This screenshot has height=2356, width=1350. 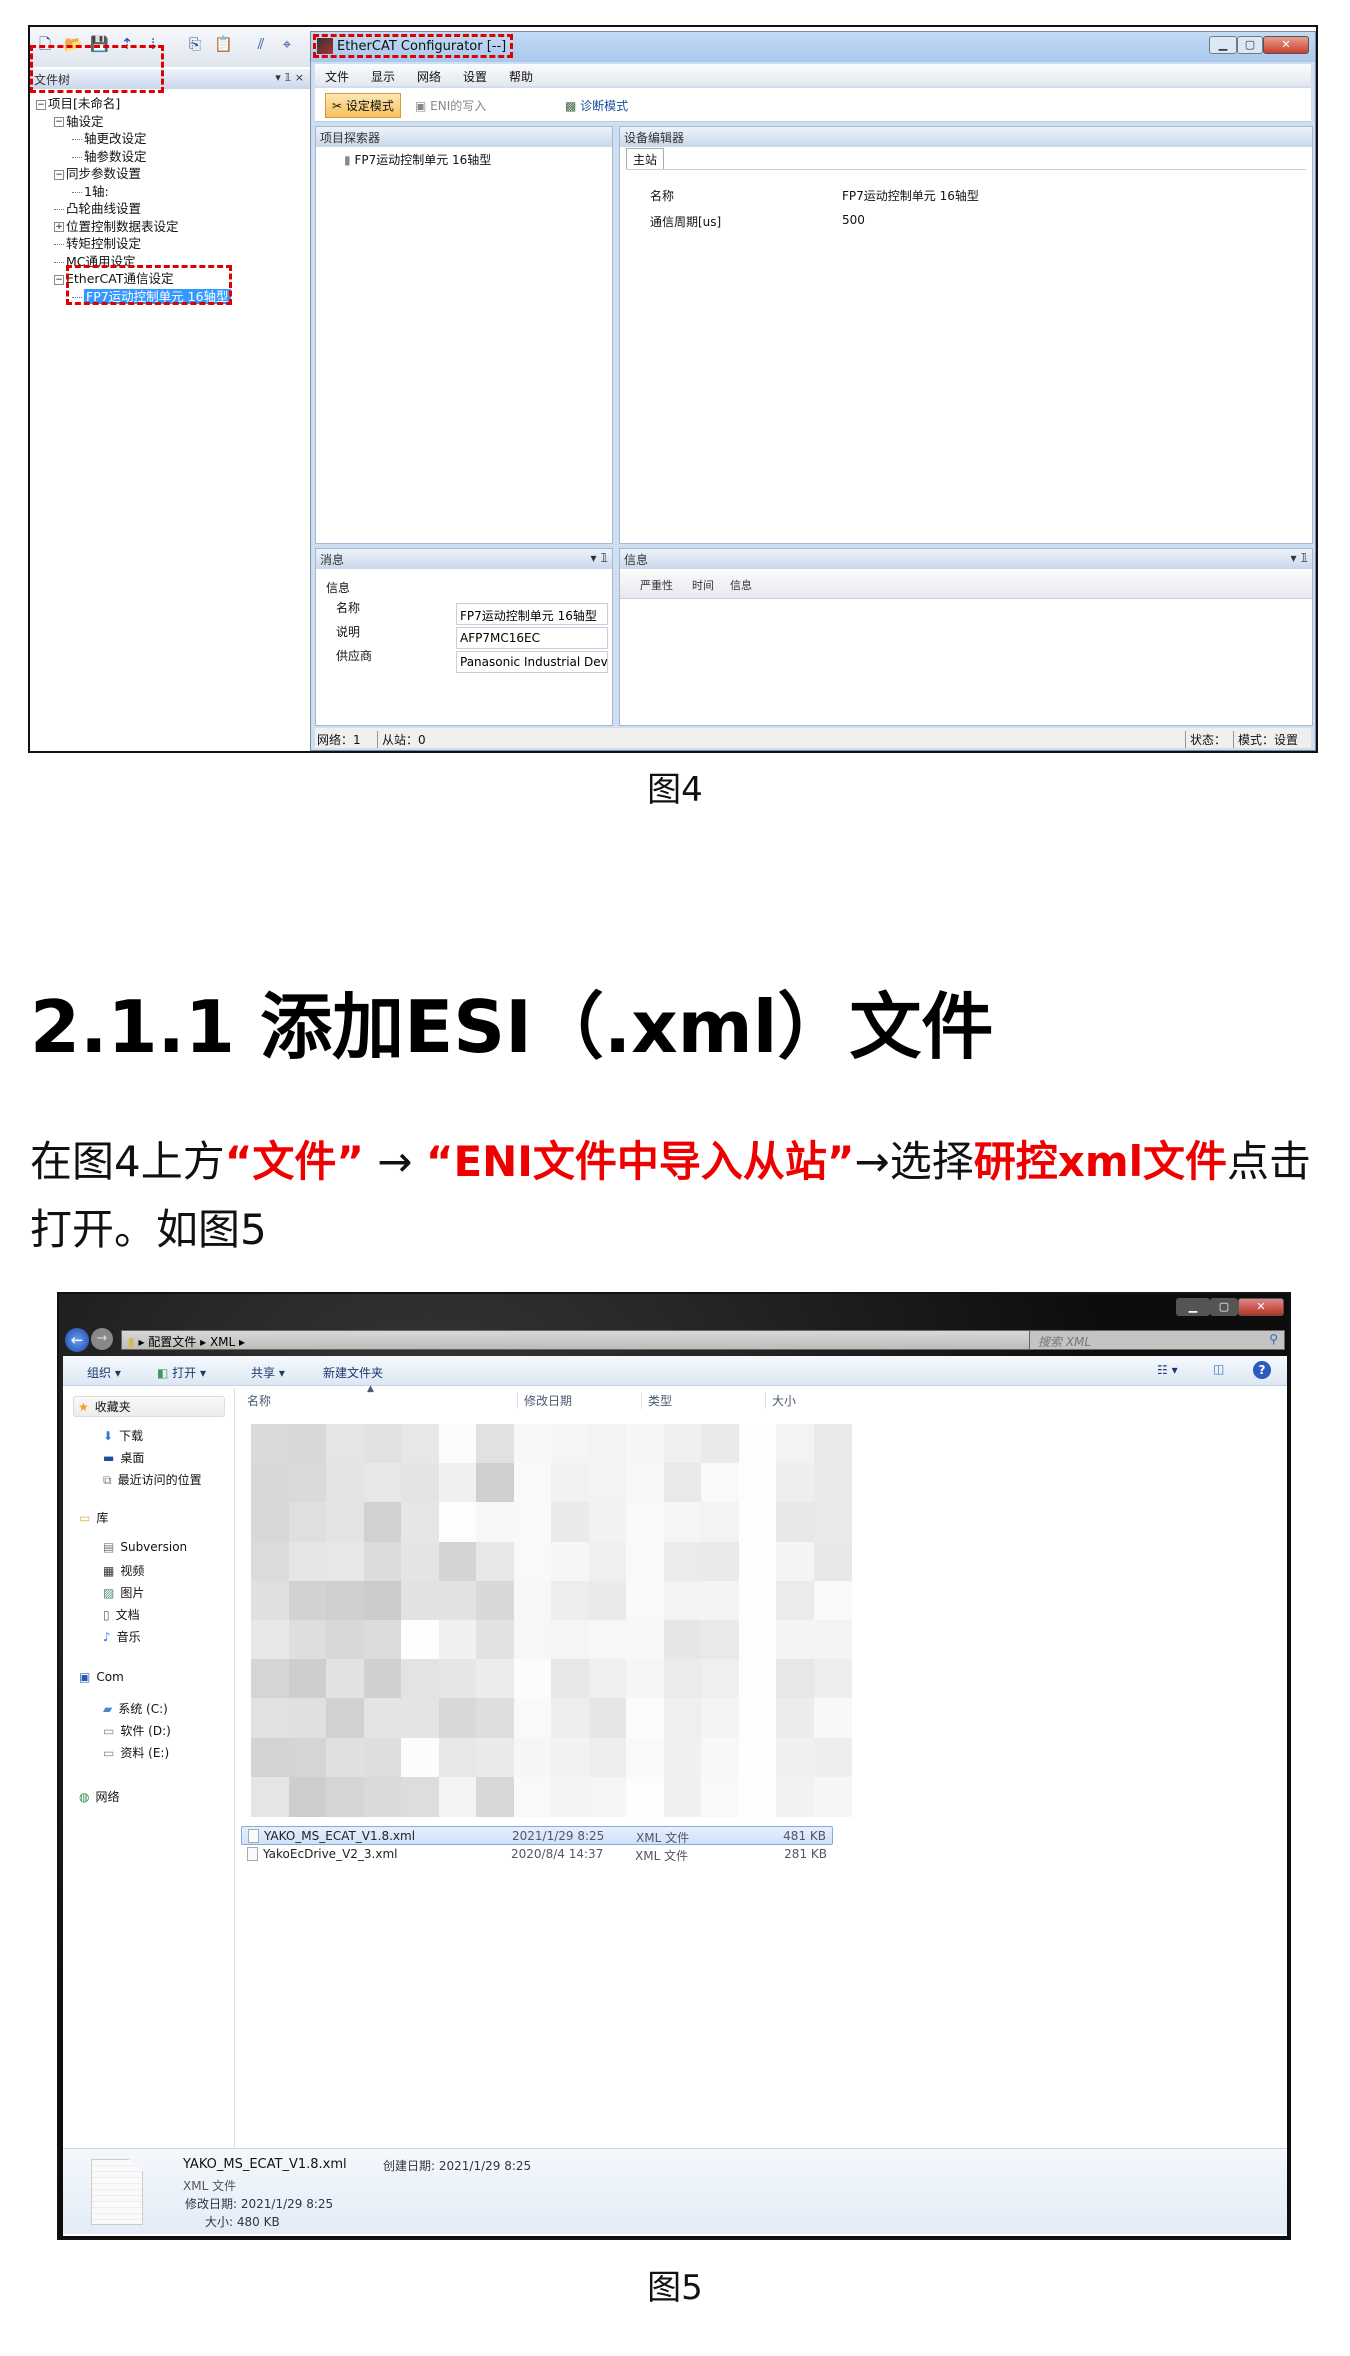 I want to click on tree-item: − 同步参数设置, so click(x=97, y=172).